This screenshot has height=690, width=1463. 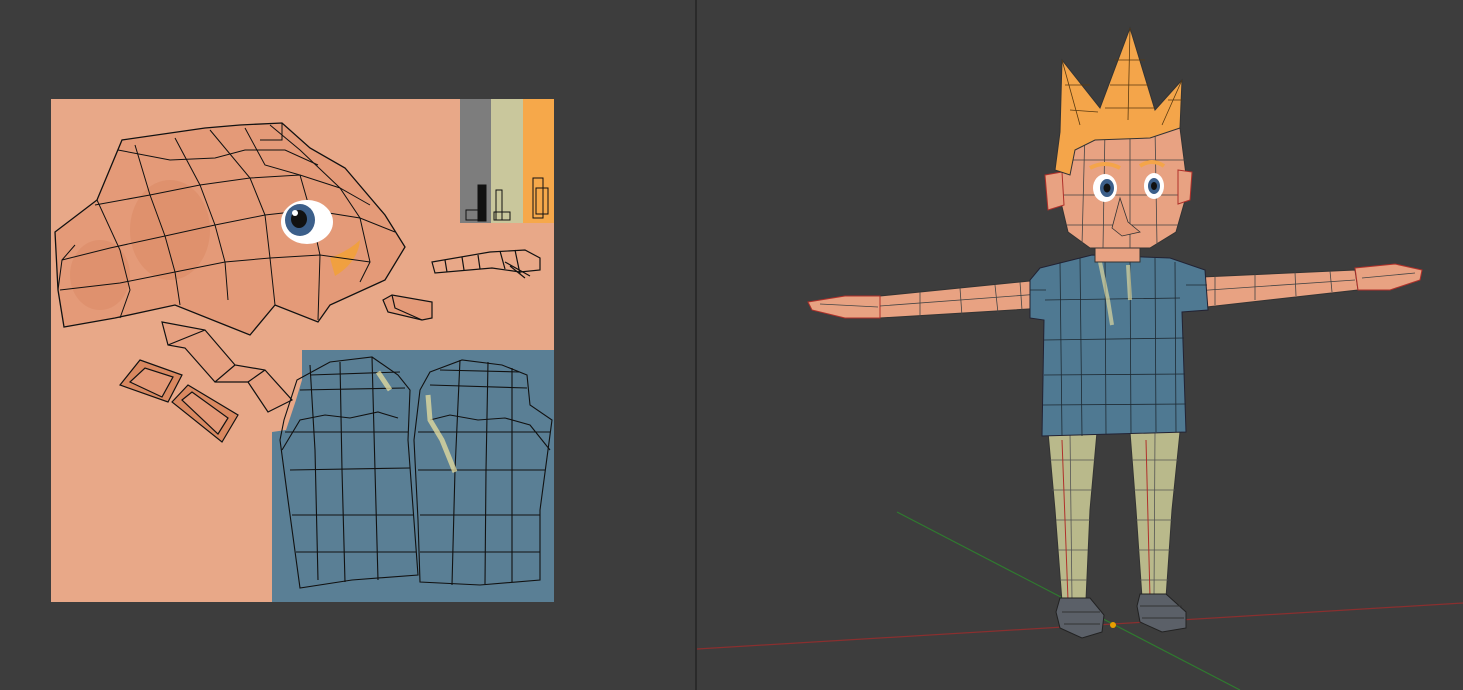 I want to click on swatch-orange, so click(x=538, y=161).